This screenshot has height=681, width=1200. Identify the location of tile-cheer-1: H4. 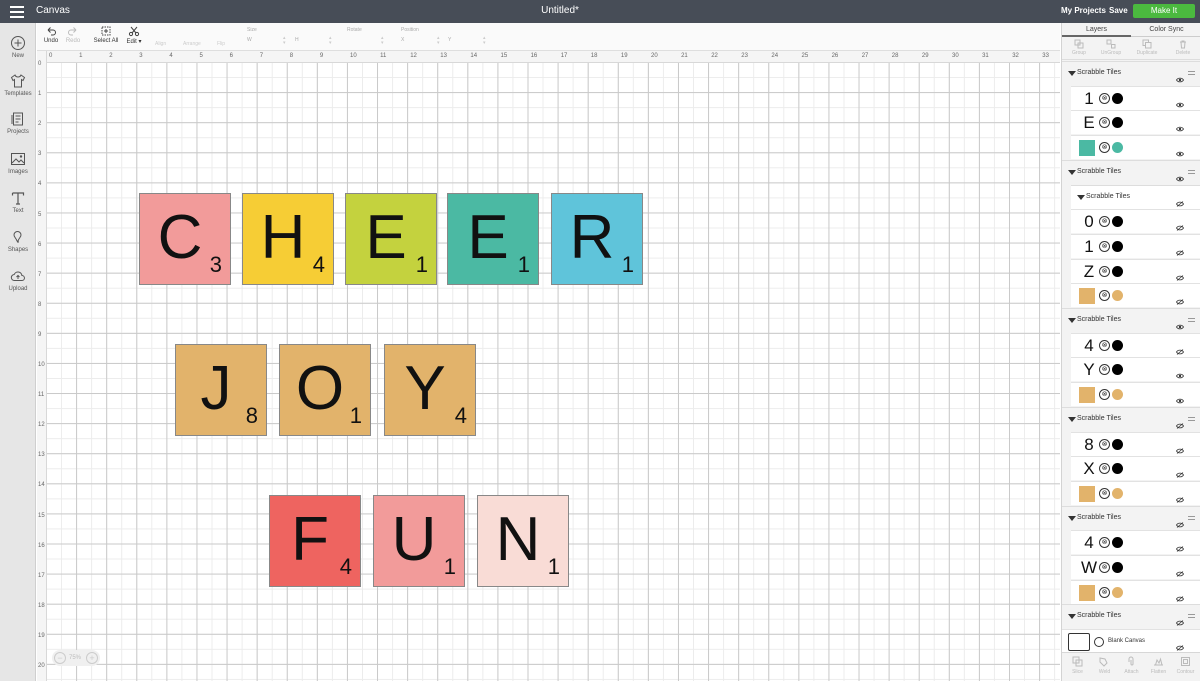
(288, 239).